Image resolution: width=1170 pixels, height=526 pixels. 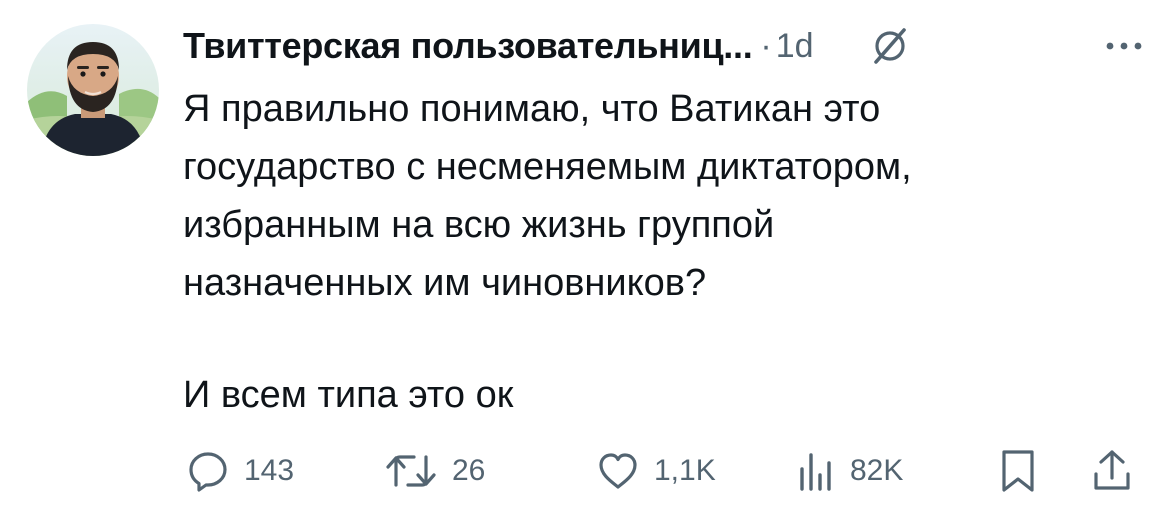 What do you see at coordinates (795, 46) in the screenshot?
I see `tweet-timestamp: 1d` at bounding box center [795, 46].